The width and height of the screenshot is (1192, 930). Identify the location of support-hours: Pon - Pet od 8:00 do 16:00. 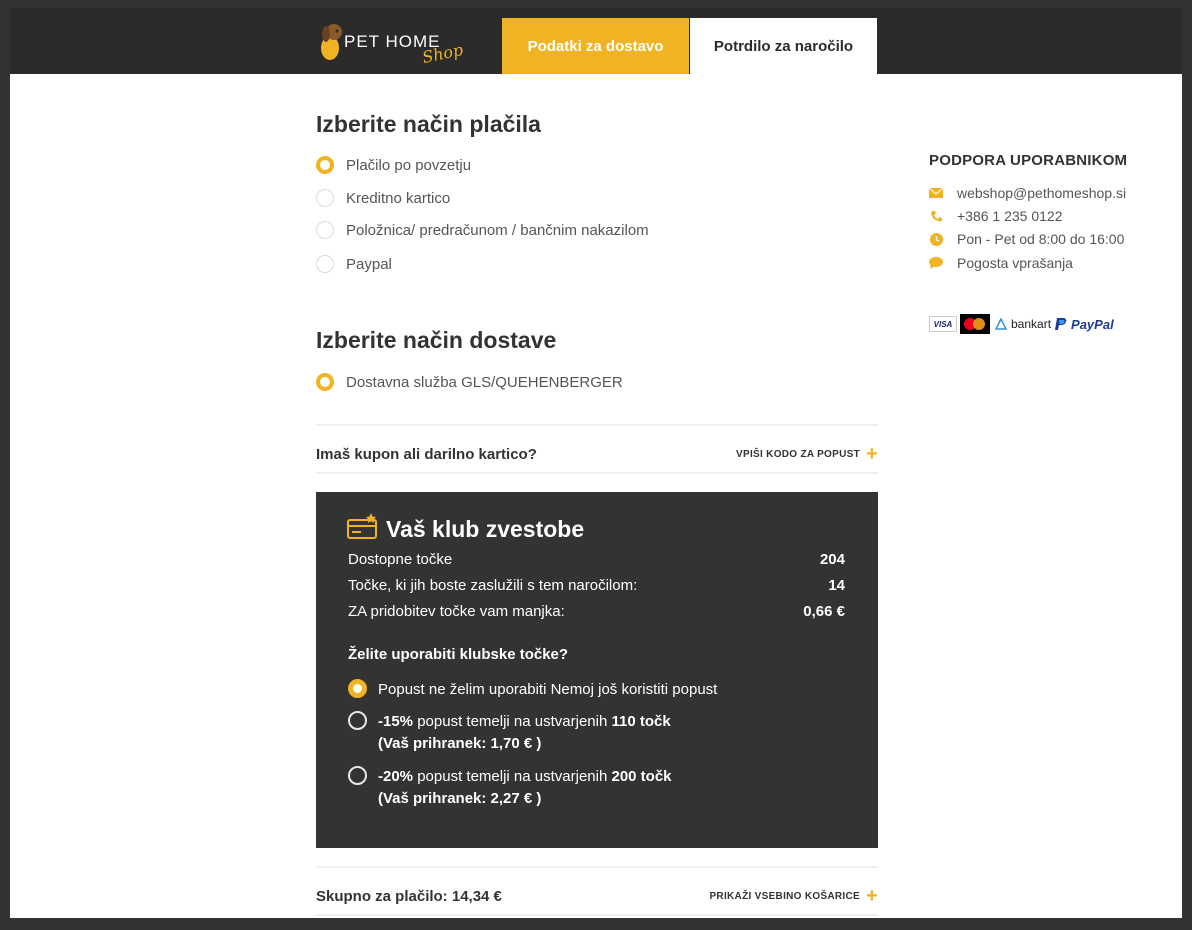
(1026, 239).